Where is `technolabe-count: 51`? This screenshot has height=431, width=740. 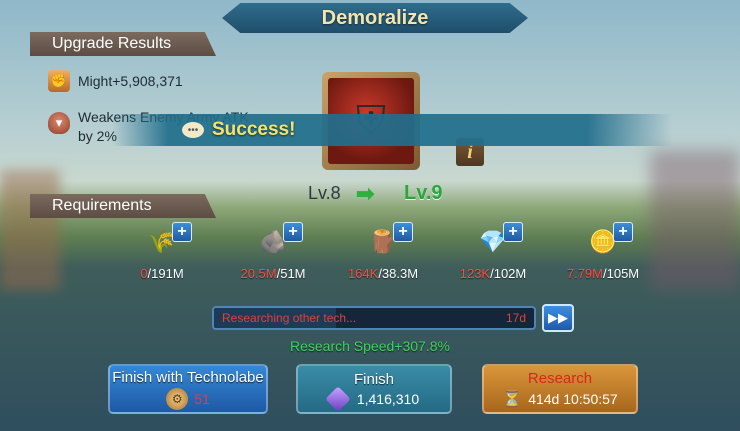 technolabe-count: 51 is located at coordinates (202, 398).